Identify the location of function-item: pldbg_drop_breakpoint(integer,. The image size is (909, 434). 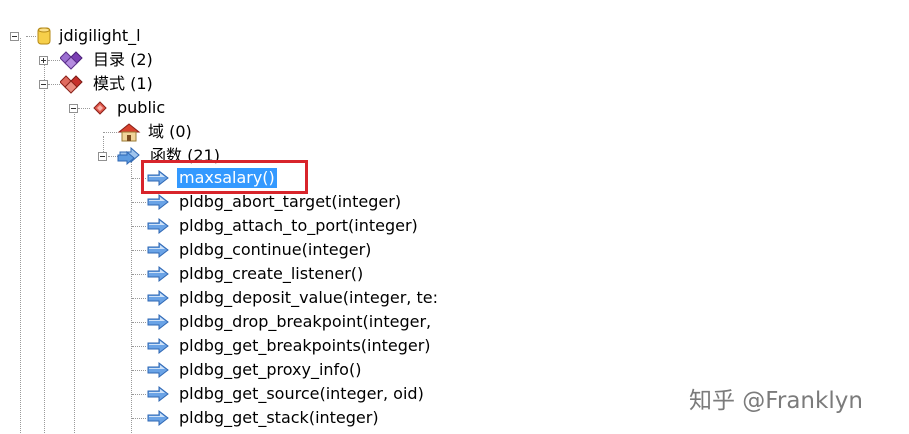
(289, 322).